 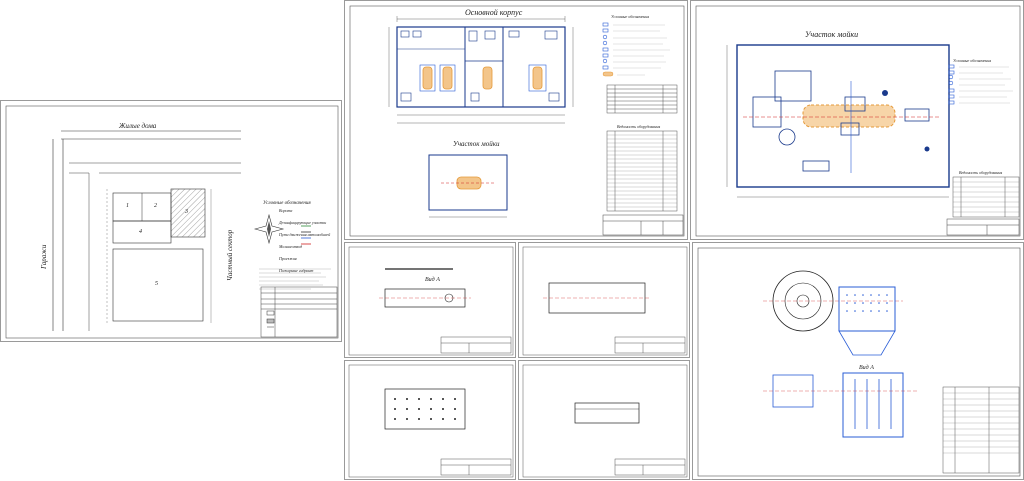 I want to click on part-d-drawing, so click(x=605, y=421).